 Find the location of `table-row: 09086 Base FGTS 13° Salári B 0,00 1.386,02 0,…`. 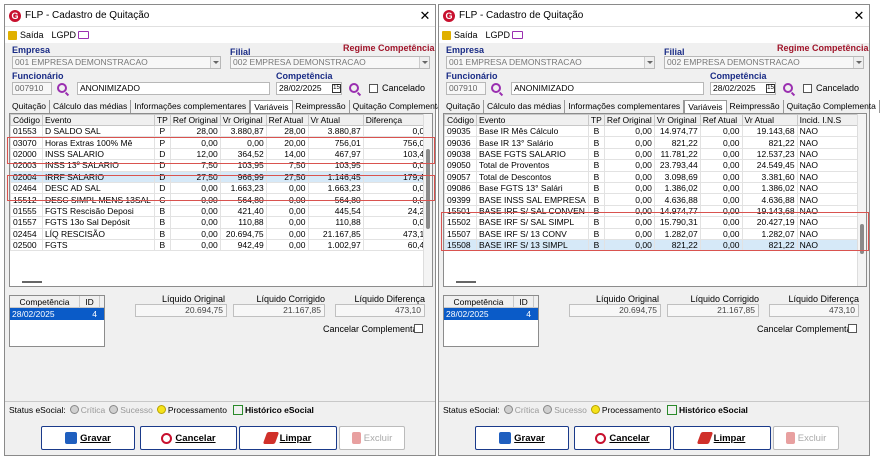

table-row: 09086 Base FGTS 13° Salári B 0,00 1.386,02 0,… is located at coordinates (655, 188).